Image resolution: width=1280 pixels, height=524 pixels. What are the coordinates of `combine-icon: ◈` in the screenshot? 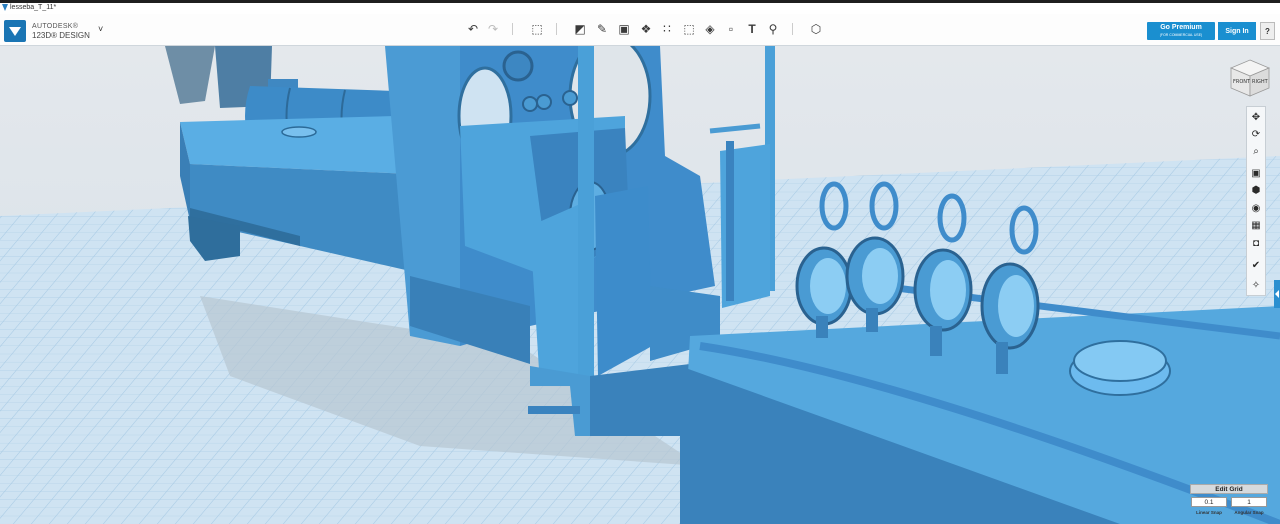 It's located at (710, 29).